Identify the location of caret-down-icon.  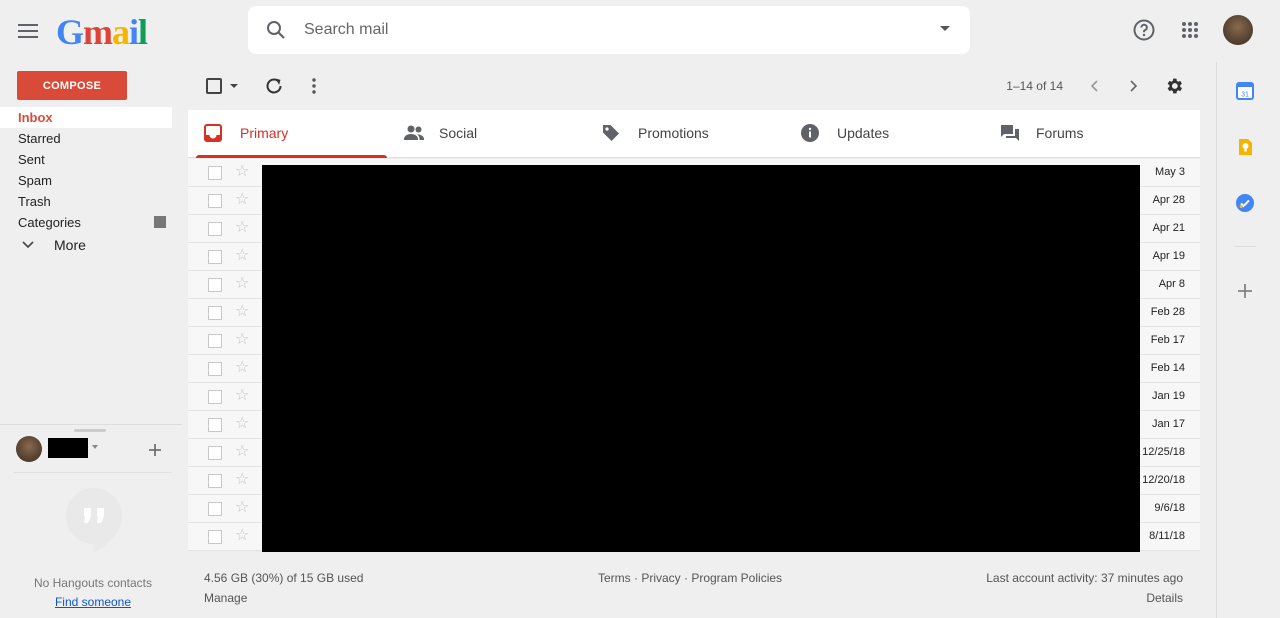
(95, 447).